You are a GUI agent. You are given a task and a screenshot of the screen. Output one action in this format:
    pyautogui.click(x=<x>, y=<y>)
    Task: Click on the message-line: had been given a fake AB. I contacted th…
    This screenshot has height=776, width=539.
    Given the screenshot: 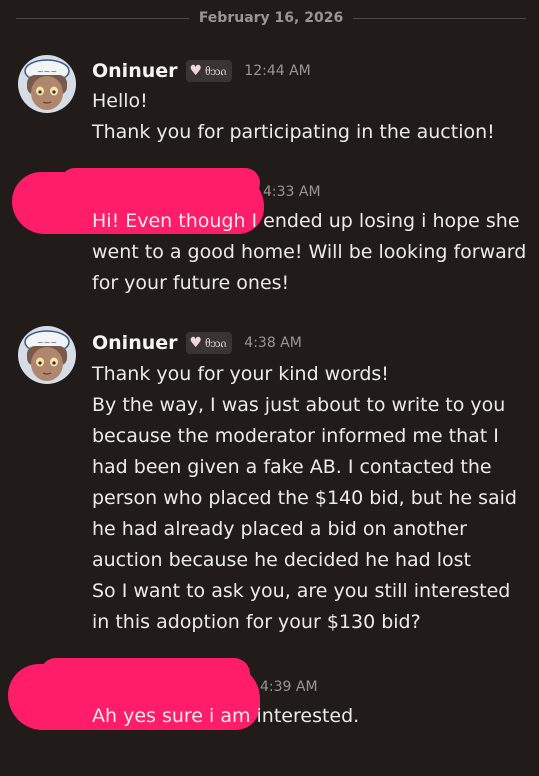 What is the action you would take?
    pyautogui.click(x=292, y=467)
    